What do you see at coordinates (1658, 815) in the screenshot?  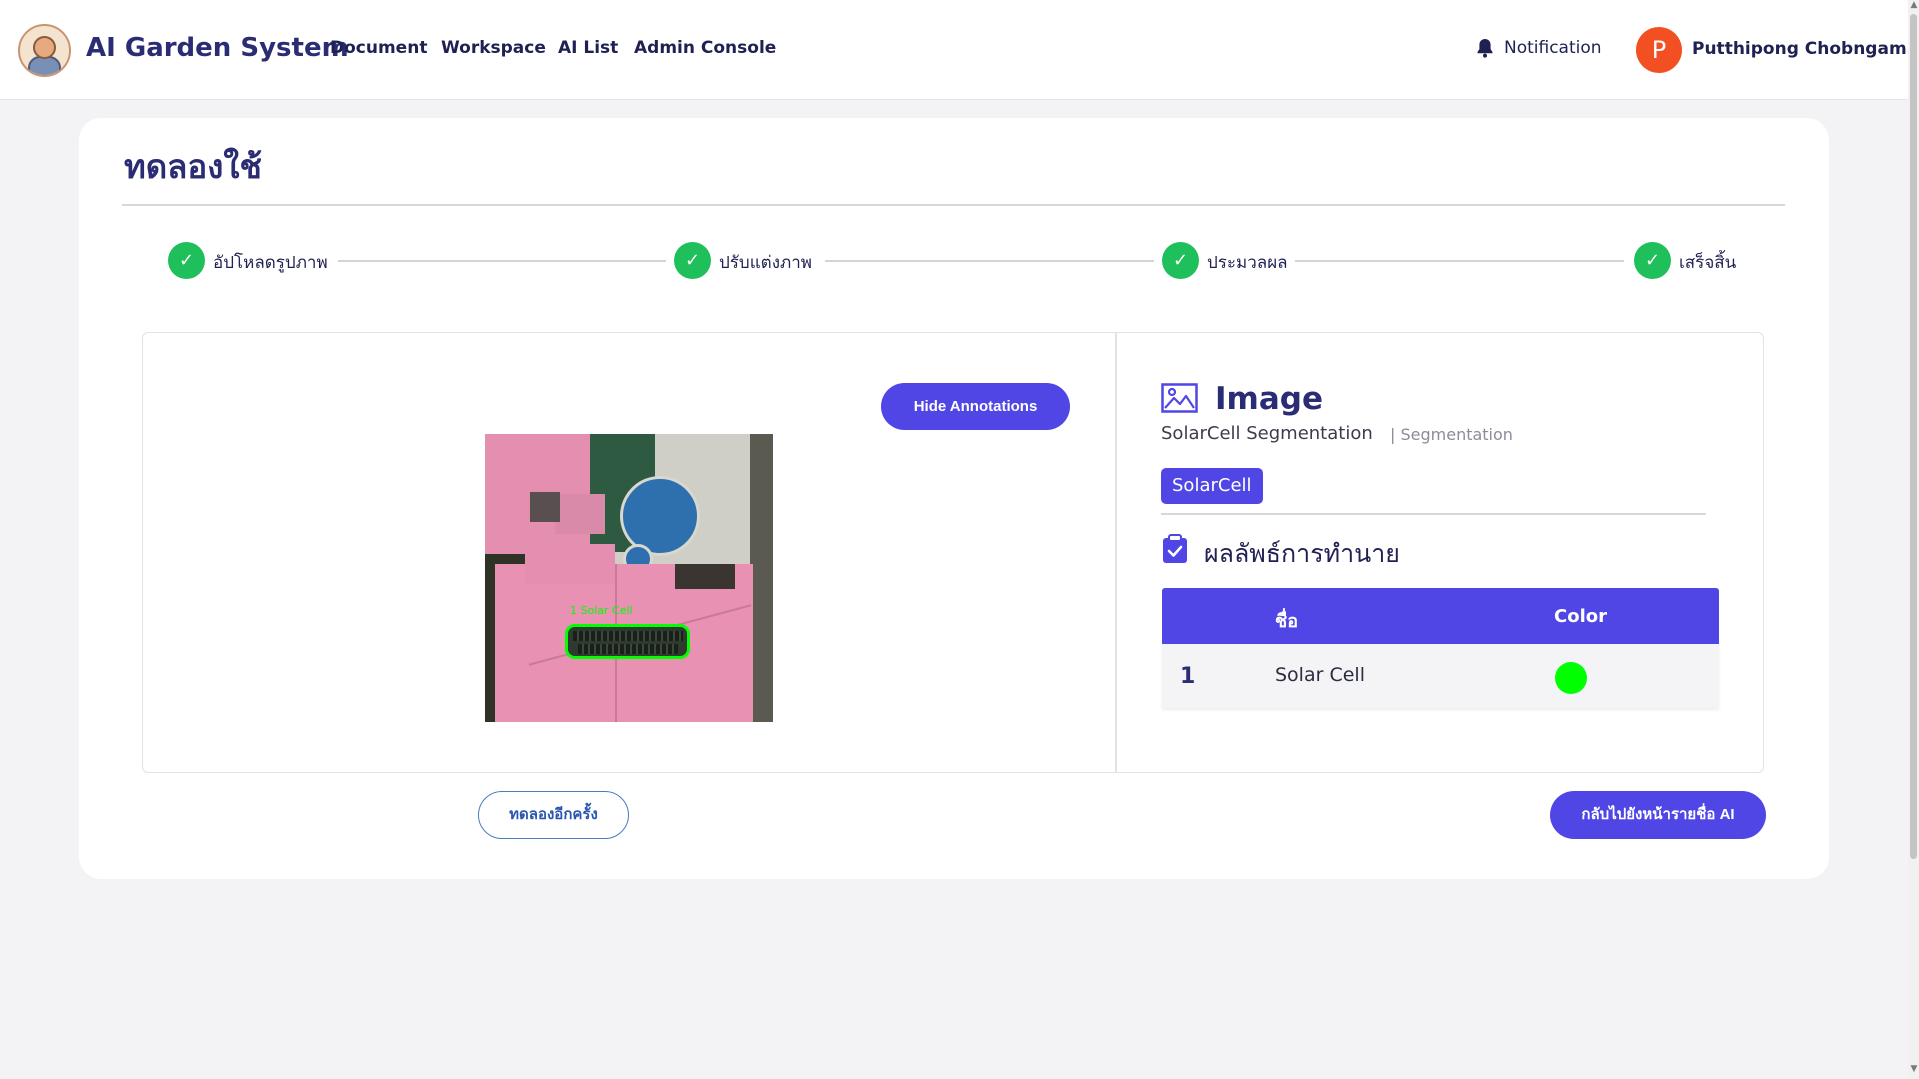 I see `back-to-ai-list-button: กลับไปยังหน้ารายชื่อ AI` at bounding box center [1658, 815].